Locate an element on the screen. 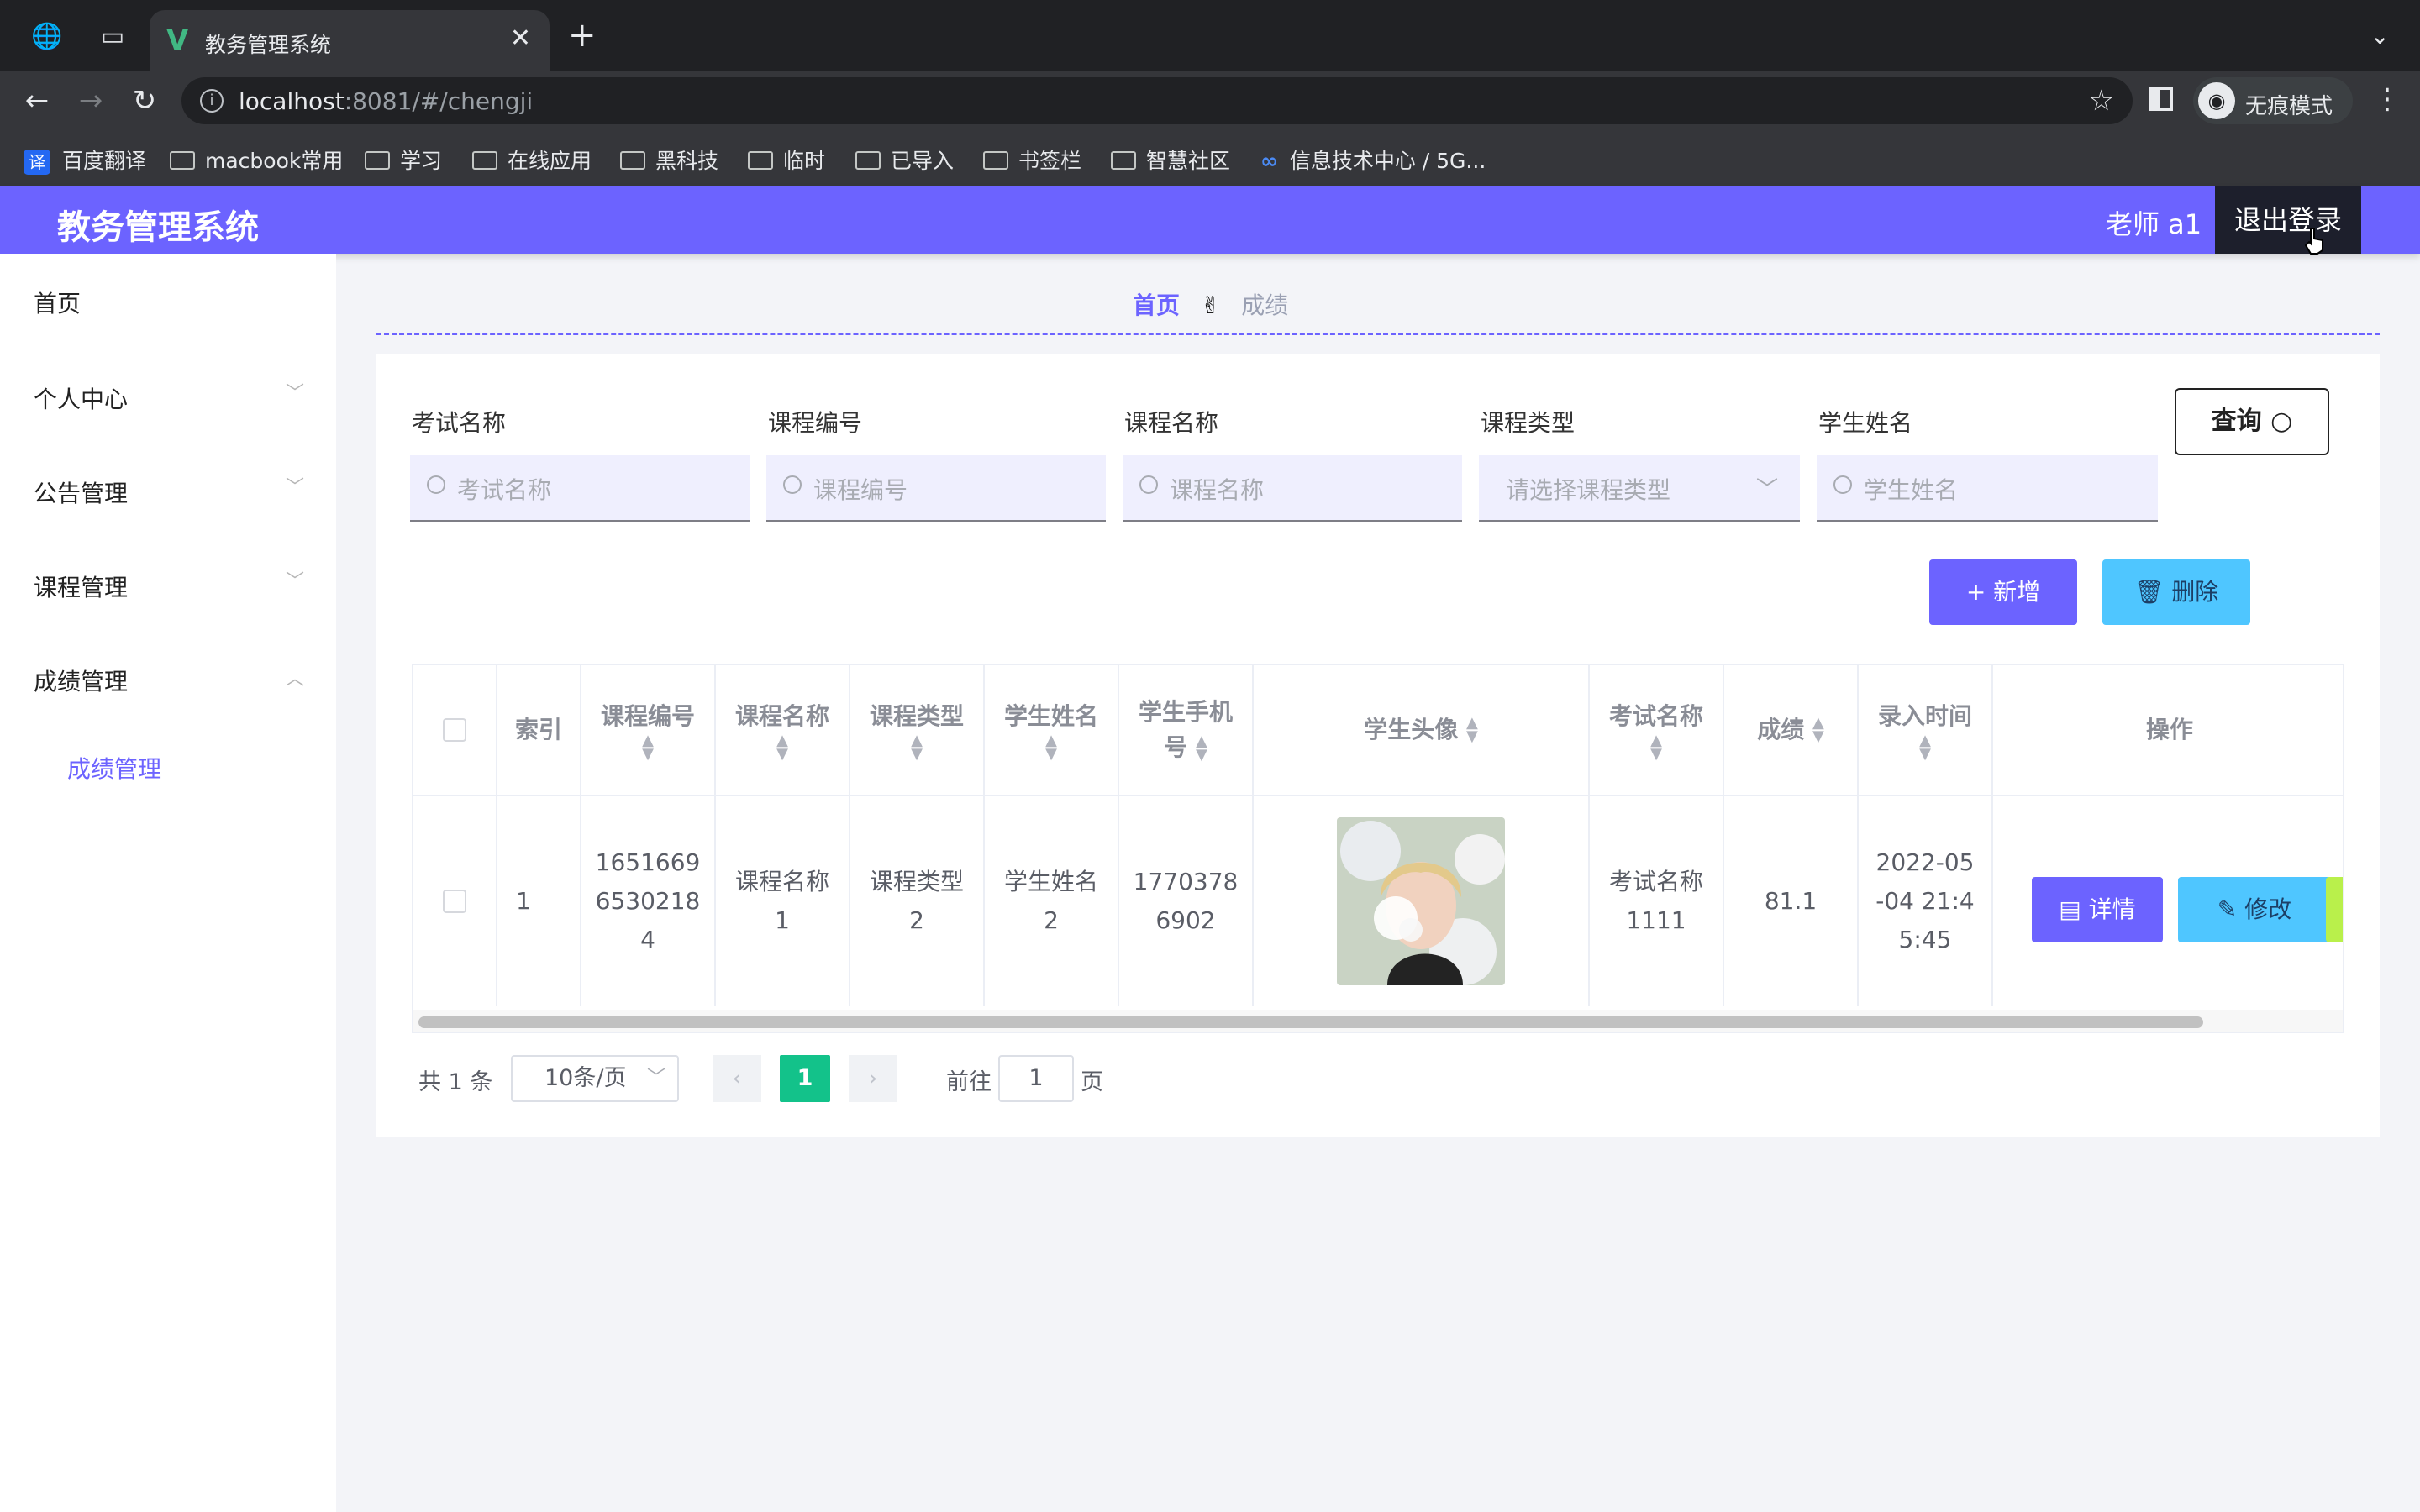 The image size is (2420, 1512). header-student-phone: 学生手机号 ▲ ▼ is located at coordinates (1186, 730).